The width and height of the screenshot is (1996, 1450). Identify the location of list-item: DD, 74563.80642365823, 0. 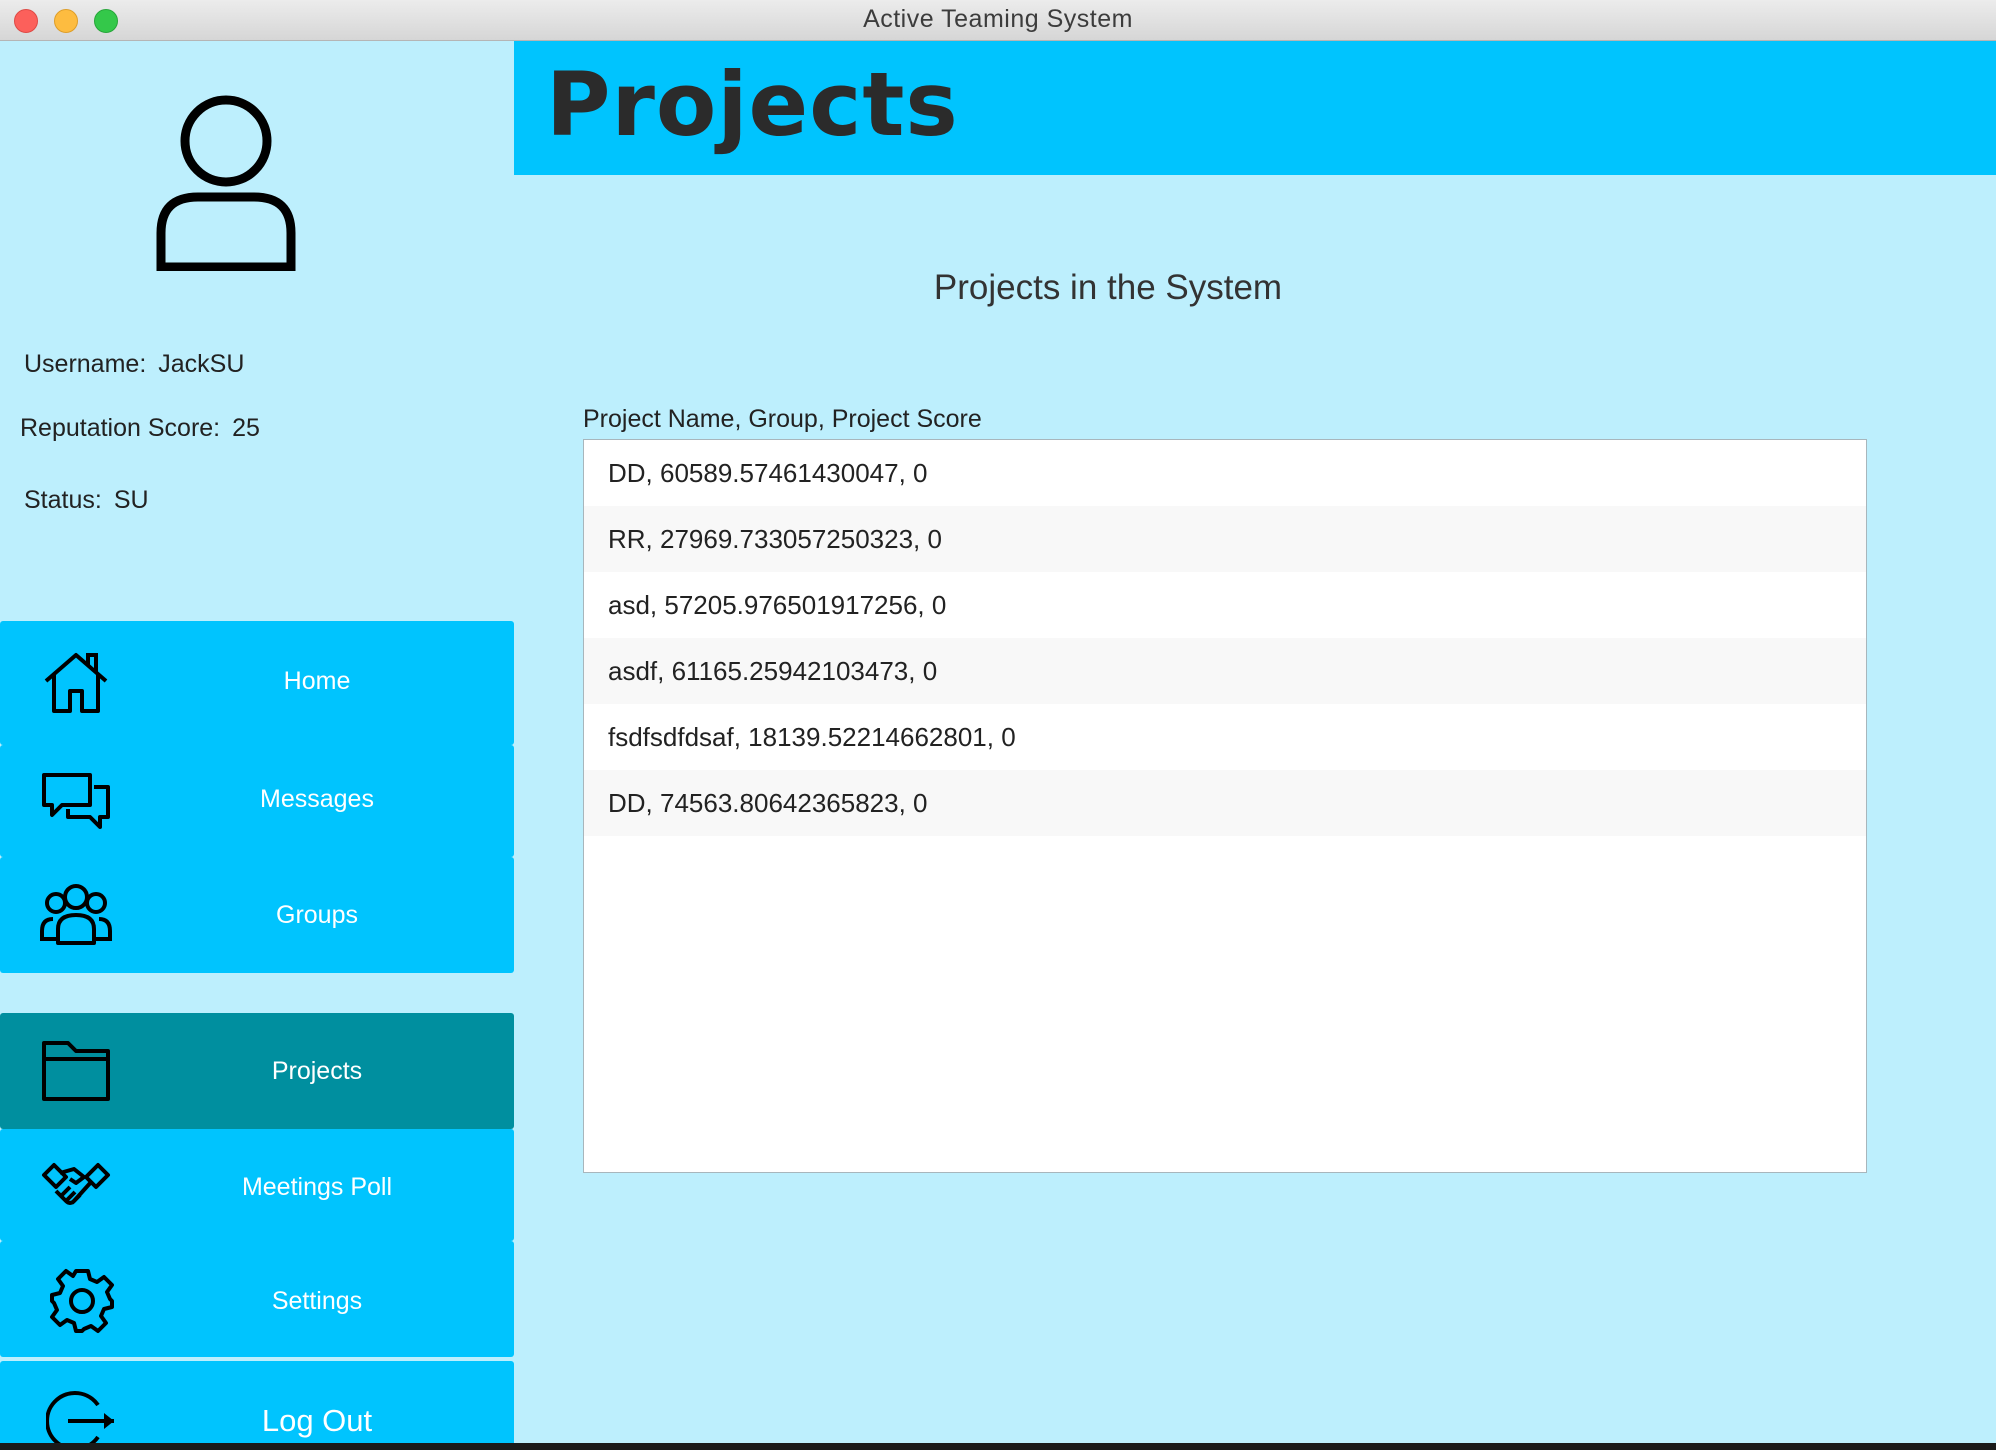
(1225, 803).